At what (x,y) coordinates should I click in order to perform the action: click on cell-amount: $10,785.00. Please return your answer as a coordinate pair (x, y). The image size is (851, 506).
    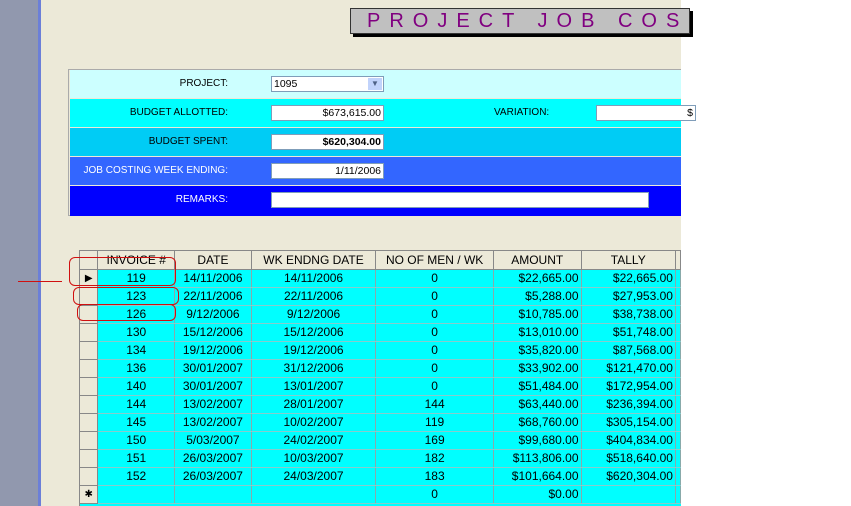
    Looking at the image, I should click on (537, 314).